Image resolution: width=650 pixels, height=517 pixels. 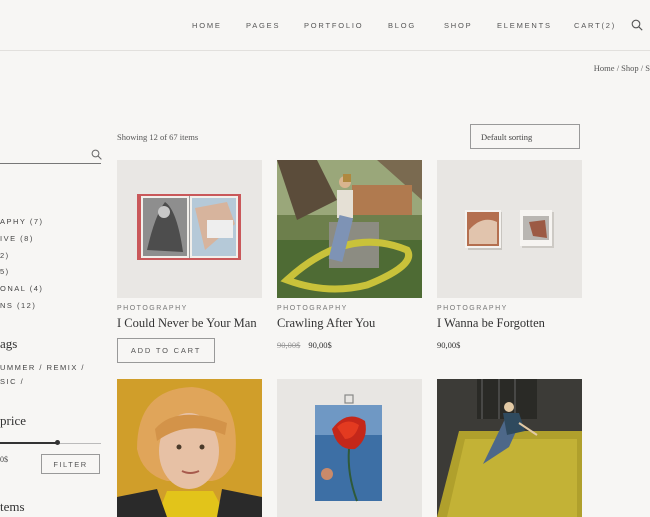 I want to click on price-slider-handle, so click(x=57, y=442).